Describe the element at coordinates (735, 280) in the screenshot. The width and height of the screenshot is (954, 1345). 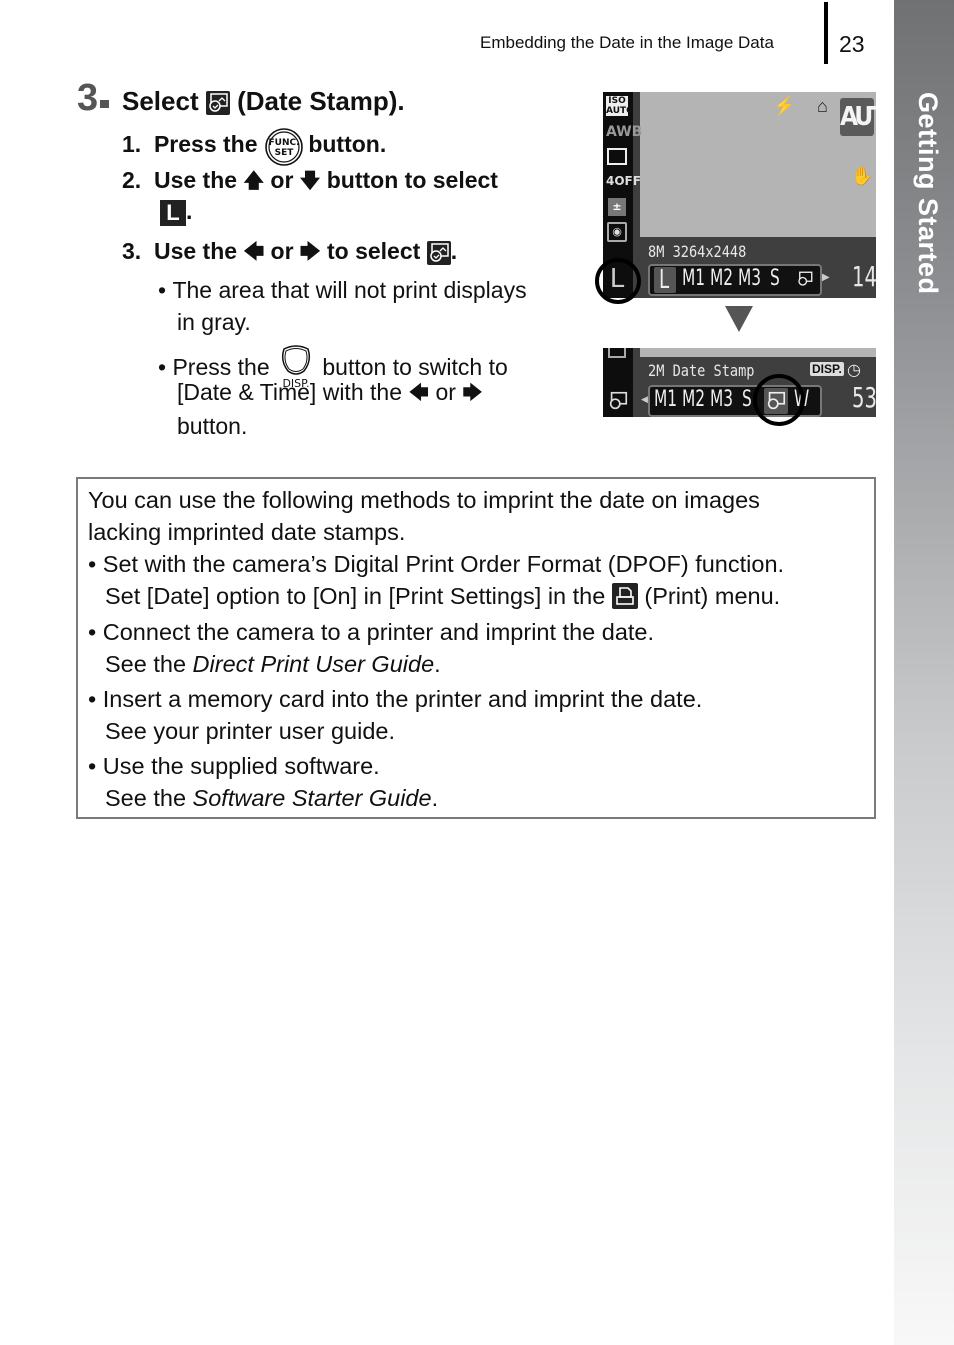
I see `size-options-bar: L M1 M2 M3 S` at that location.